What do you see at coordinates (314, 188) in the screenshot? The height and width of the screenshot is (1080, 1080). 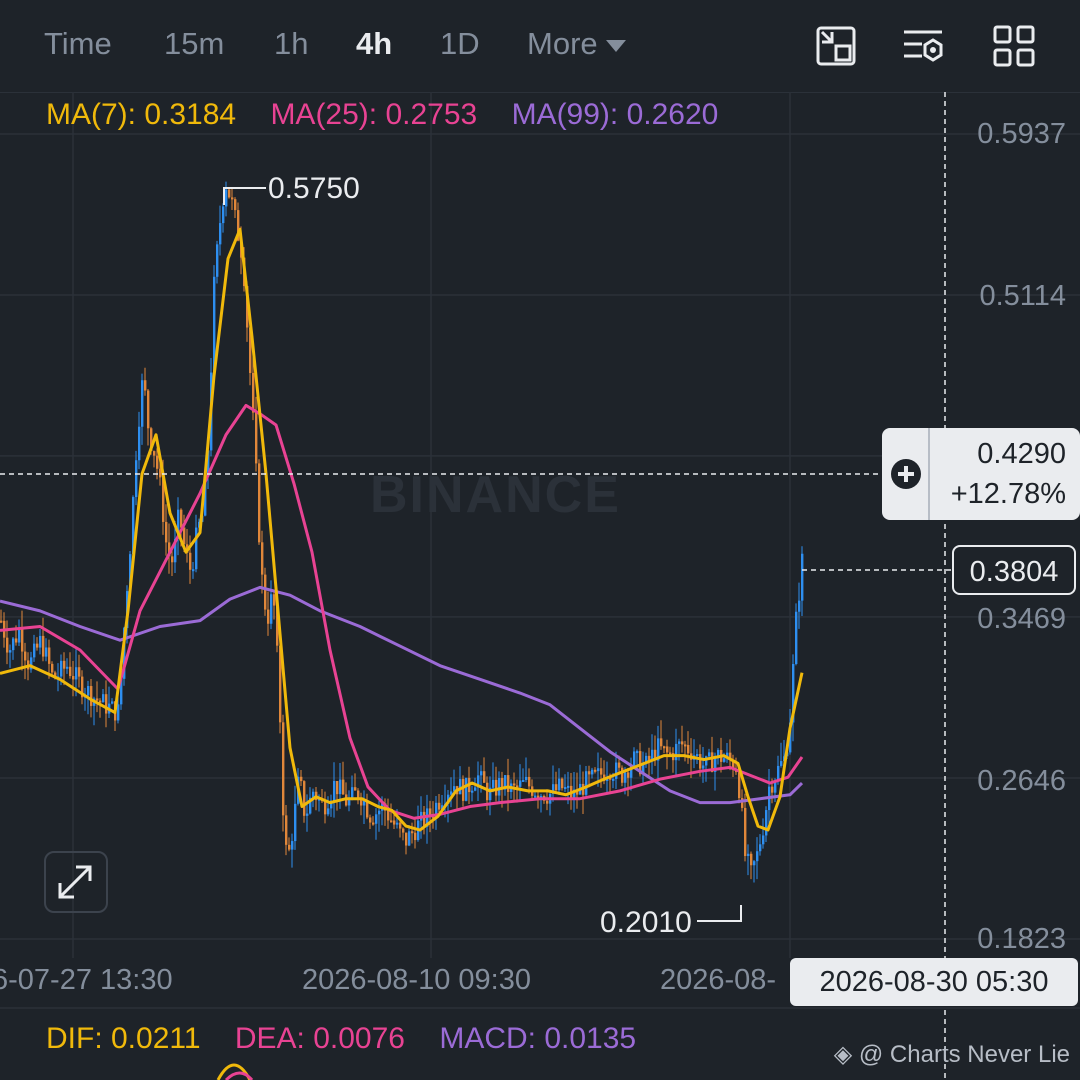 I see `high-price-annotation: 0.5750` at bounding box center [314, 188].